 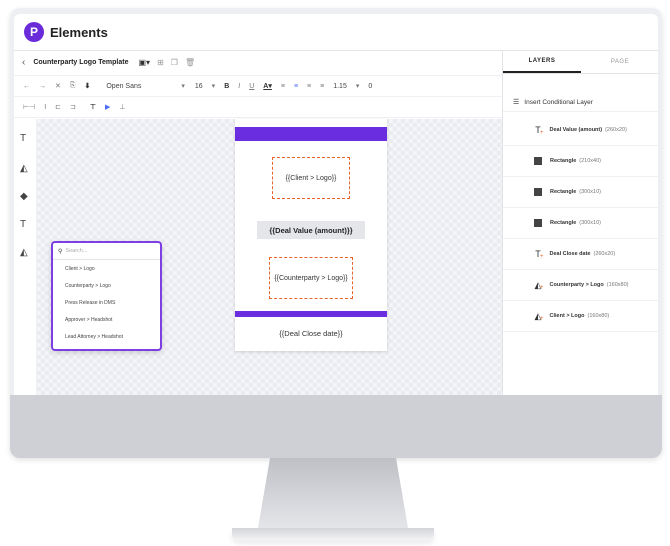 I want to click on app-header: P Elements, so click(x=336, y=32).